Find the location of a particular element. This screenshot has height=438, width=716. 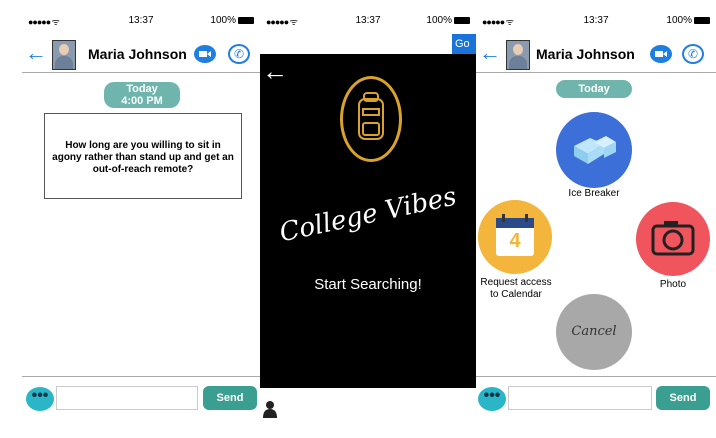

photo-button is located at coordinates (673, 239).